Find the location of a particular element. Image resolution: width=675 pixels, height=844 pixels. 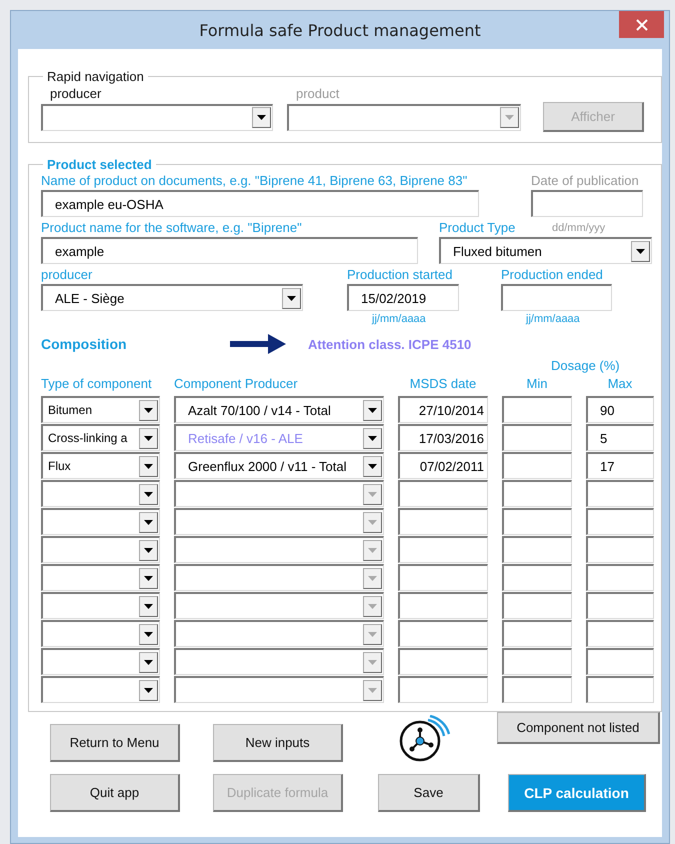

field-label: Production started is located at coordinates (400, 275).